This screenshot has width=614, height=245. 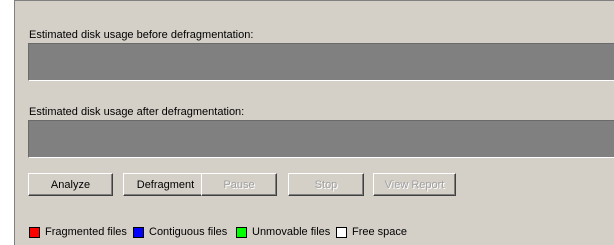 I want to click on before-usage-display, so click(x=321, y=62).